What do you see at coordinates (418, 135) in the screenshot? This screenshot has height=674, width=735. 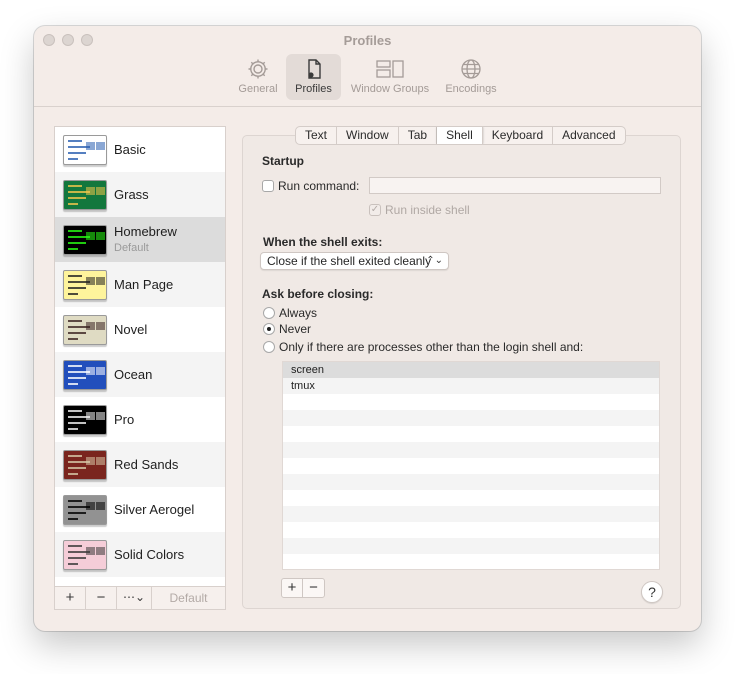 I see `tab-tab: Tab` at bounding box center [418, 135].